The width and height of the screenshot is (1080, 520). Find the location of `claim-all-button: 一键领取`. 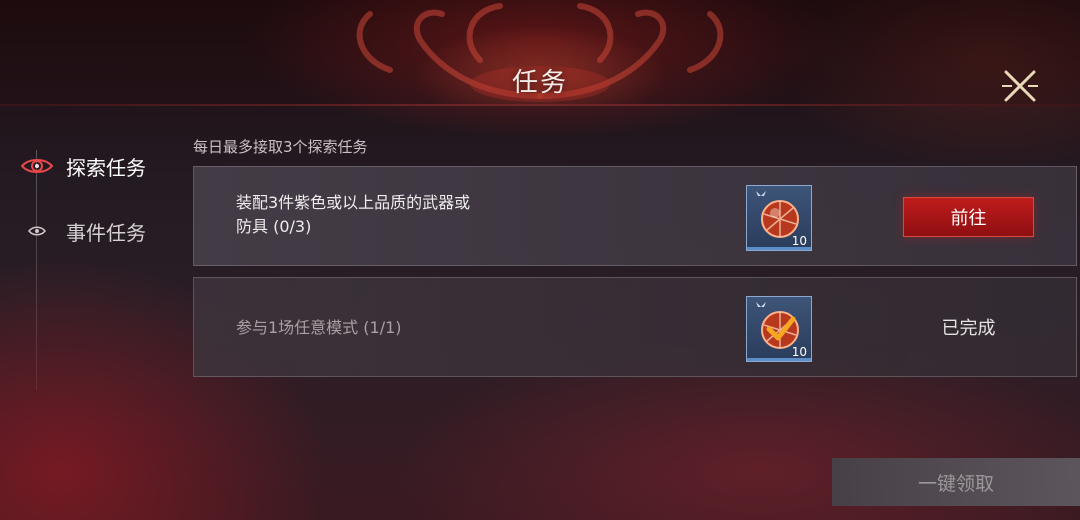

claim-all-button: 一键领取 is located at coordinates (956, 482).